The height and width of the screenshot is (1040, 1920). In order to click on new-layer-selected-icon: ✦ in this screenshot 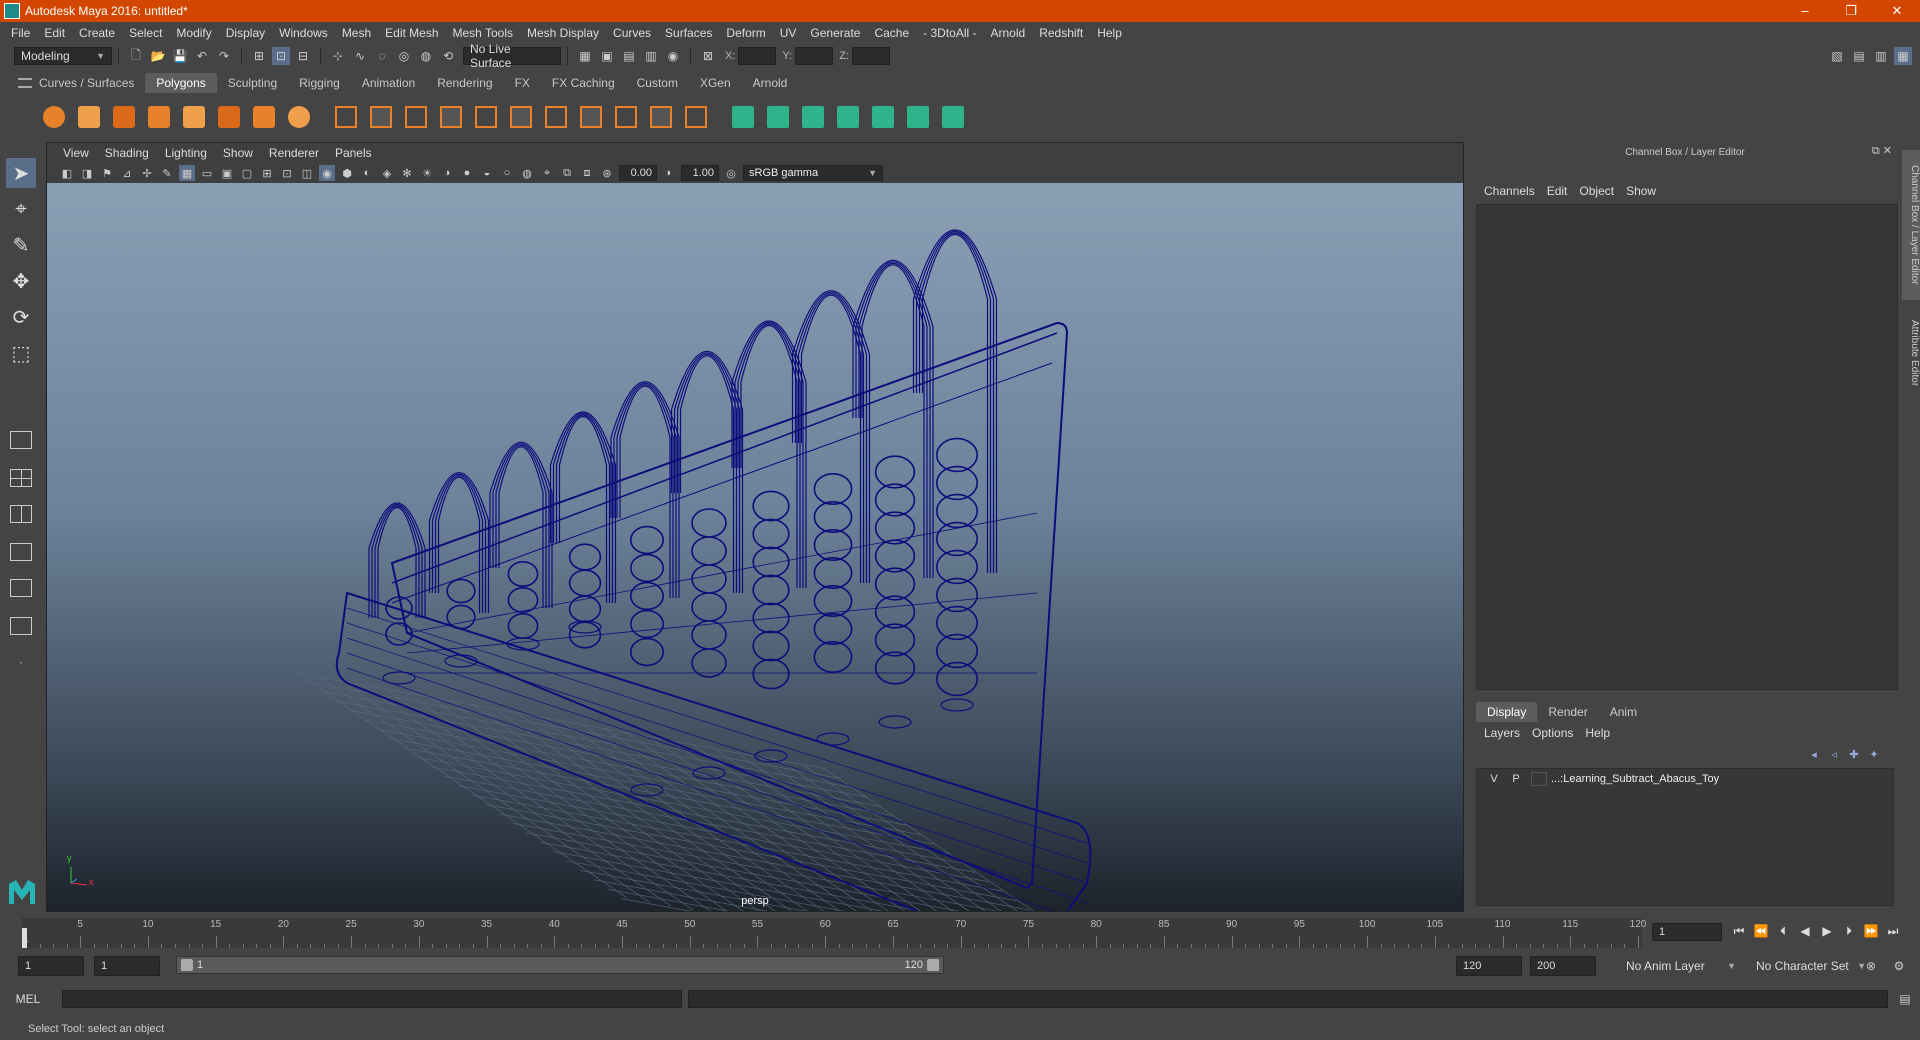, I will do `click(1874, 754)`.